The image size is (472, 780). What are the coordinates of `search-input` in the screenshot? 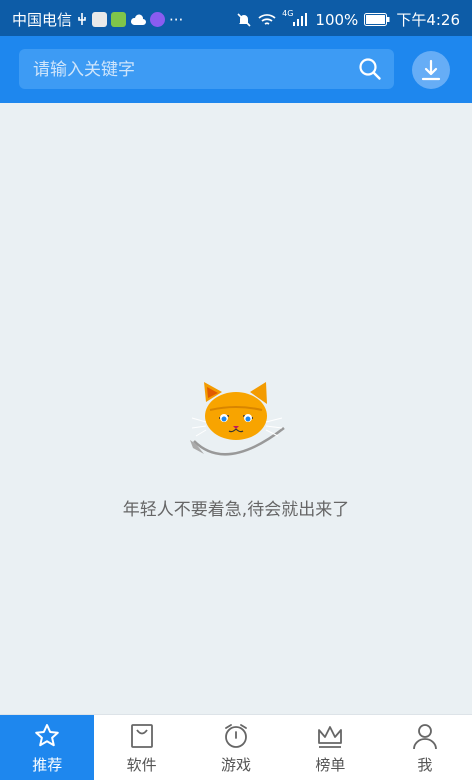 It's located at (188, 70).